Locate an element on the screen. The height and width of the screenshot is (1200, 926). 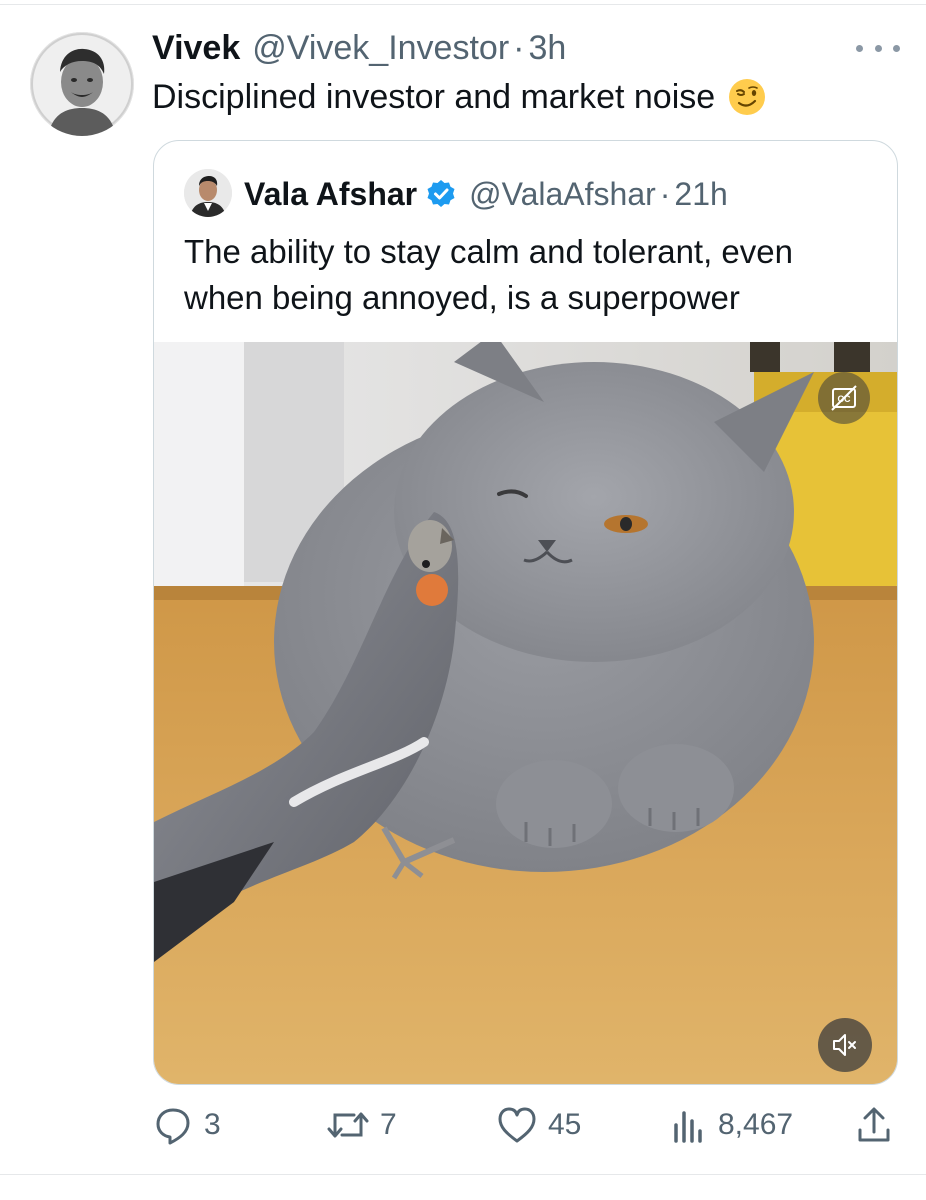
quoted-author-handle: @ValaAfshar is located at coordinates (562, 194).